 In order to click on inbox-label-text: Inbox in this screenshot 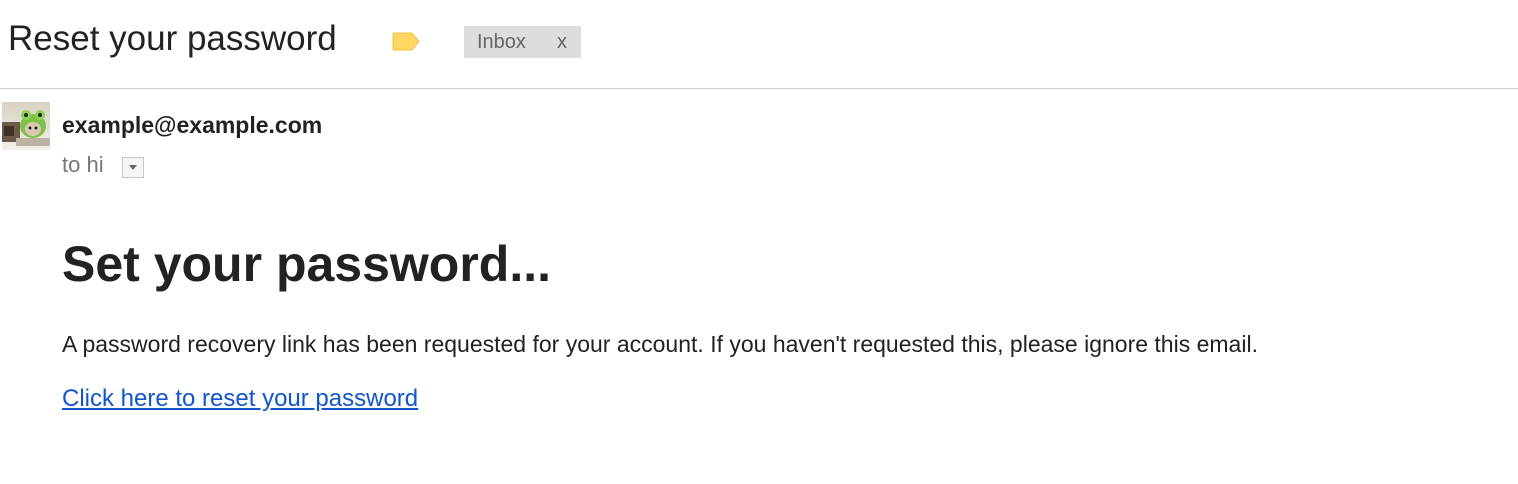, I will do `click(501, 42)`.